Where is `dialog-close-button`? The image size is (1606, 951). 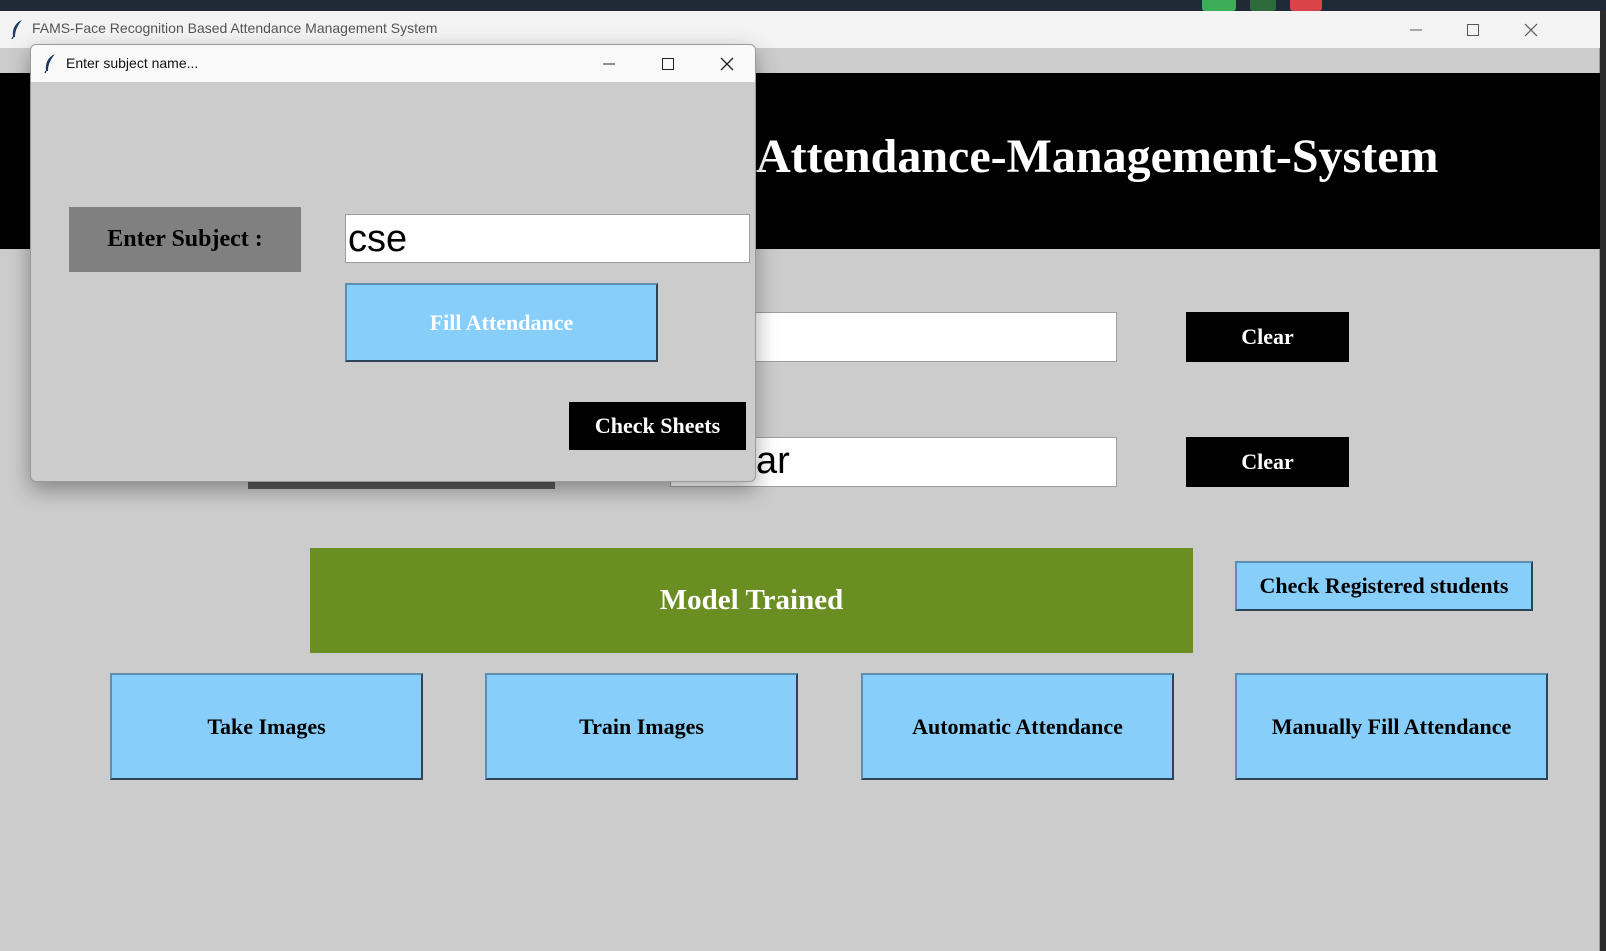
dialog-close-button is located at coordinates (727, 63).